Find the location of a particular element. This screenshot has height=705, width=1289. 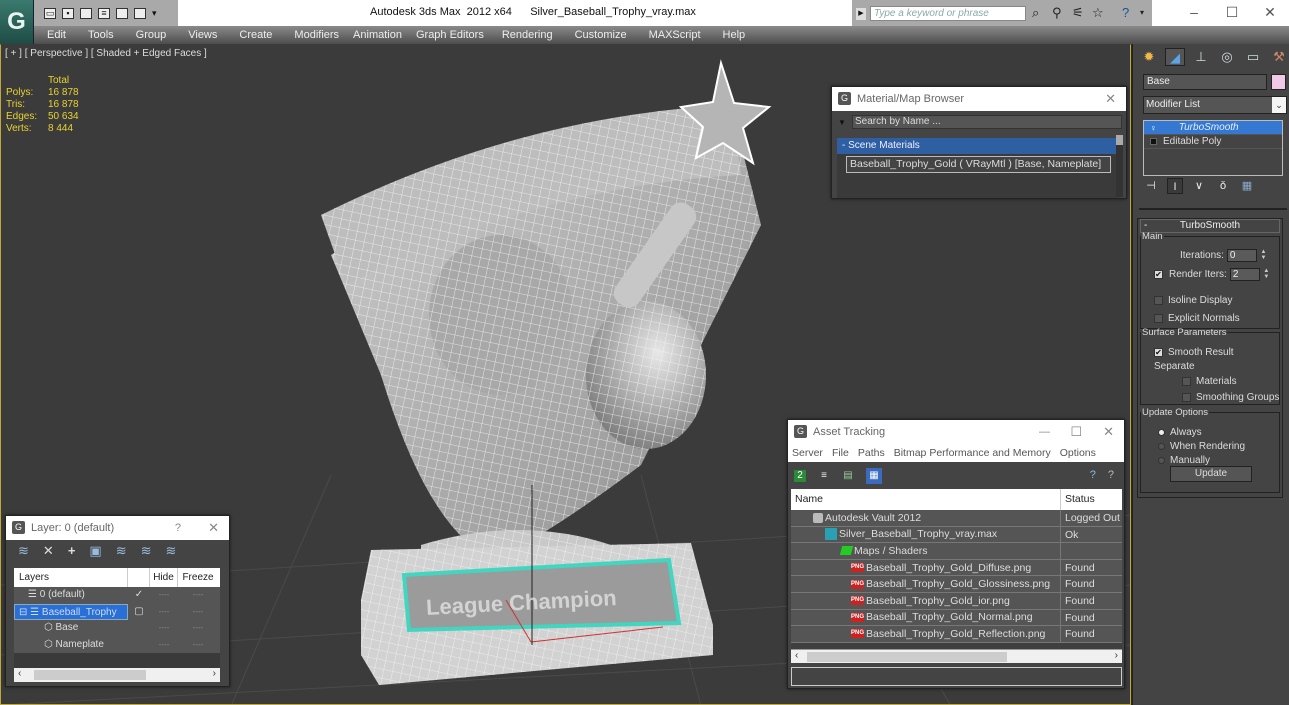

keyword-search-input: Type a keyword or phrase is located at coordinates (948, 13).